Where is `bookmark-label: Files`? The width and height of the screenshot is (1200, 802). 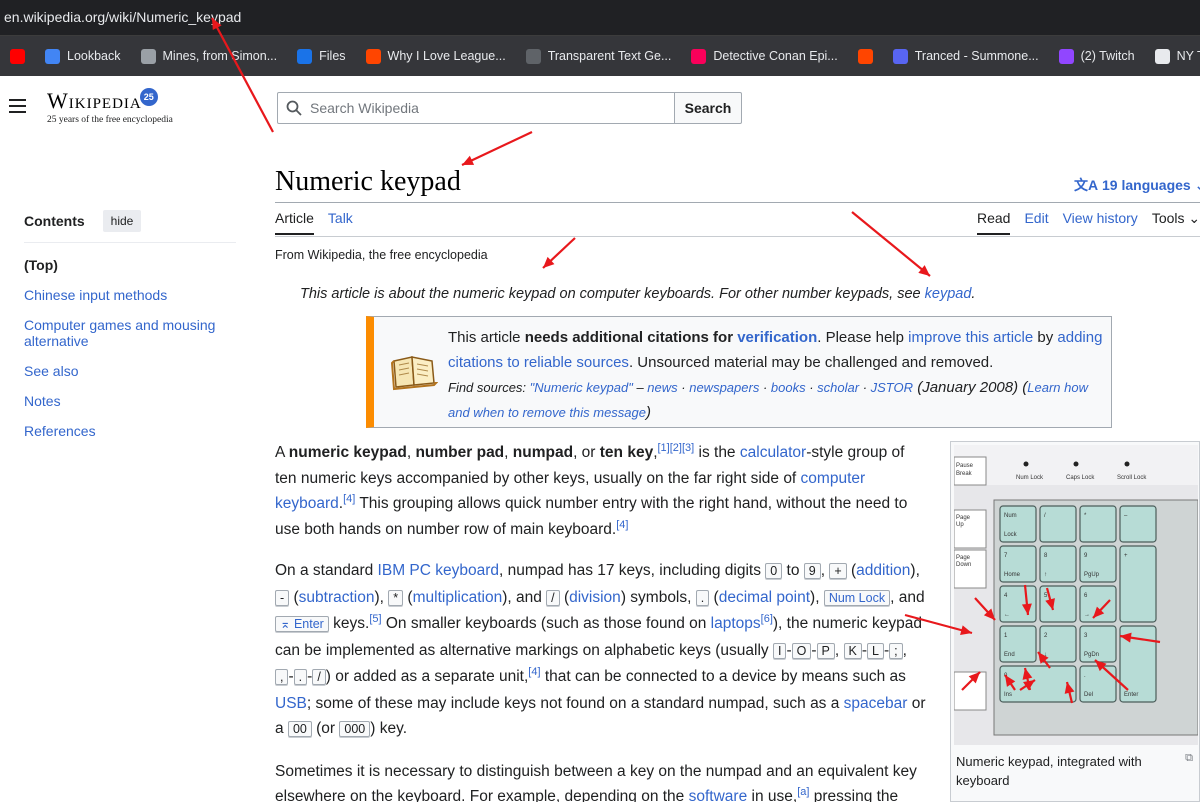
bookmark-label: Files is located at coordinates (332, 56).